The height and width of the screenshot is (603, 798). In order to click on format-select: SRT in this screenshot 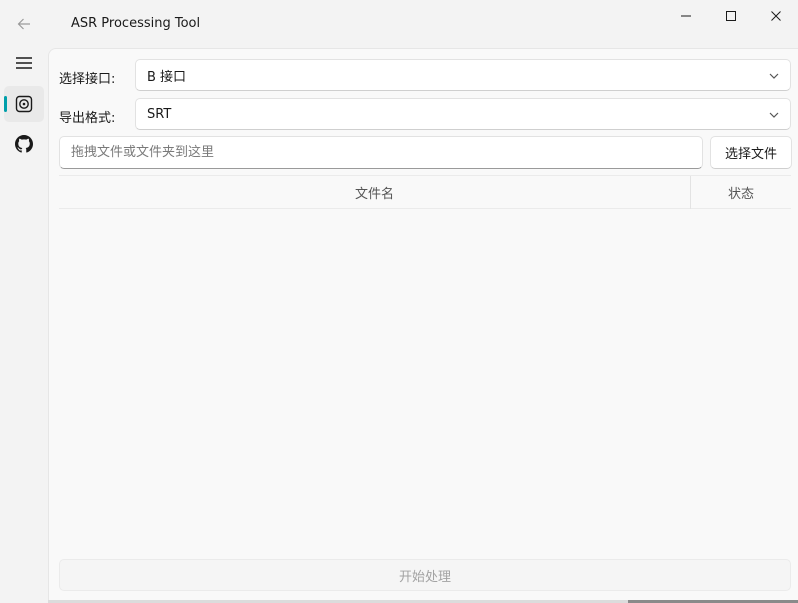, I will do `click(463, 114)`.